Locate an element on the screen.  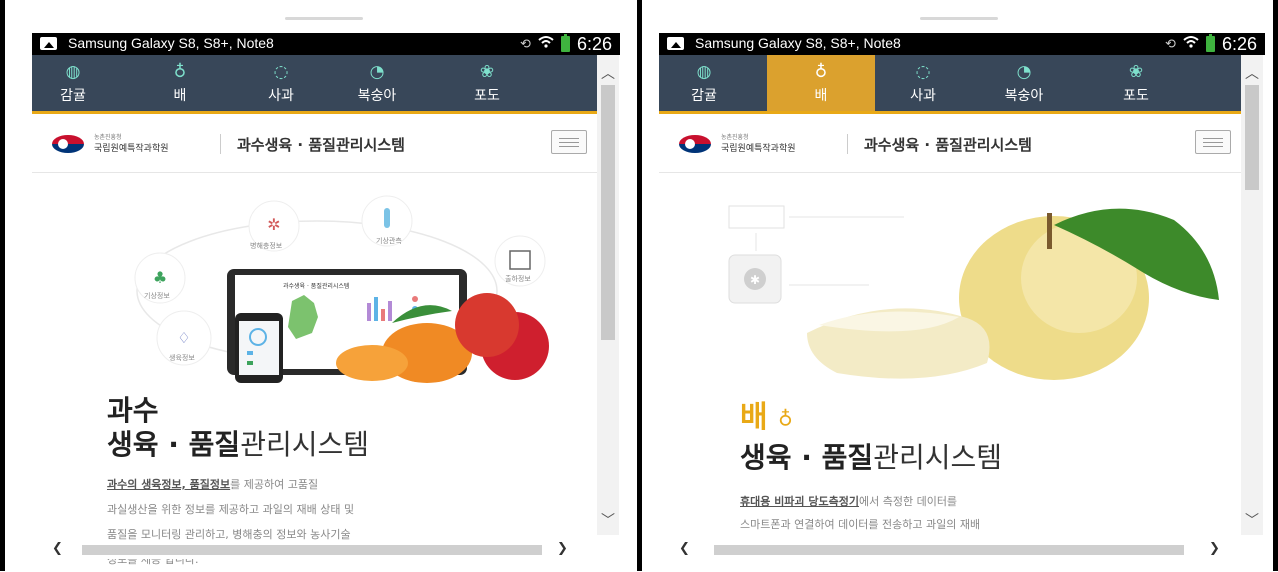
fruit-name: 배 ♁ is located at coordinates (766, 418).